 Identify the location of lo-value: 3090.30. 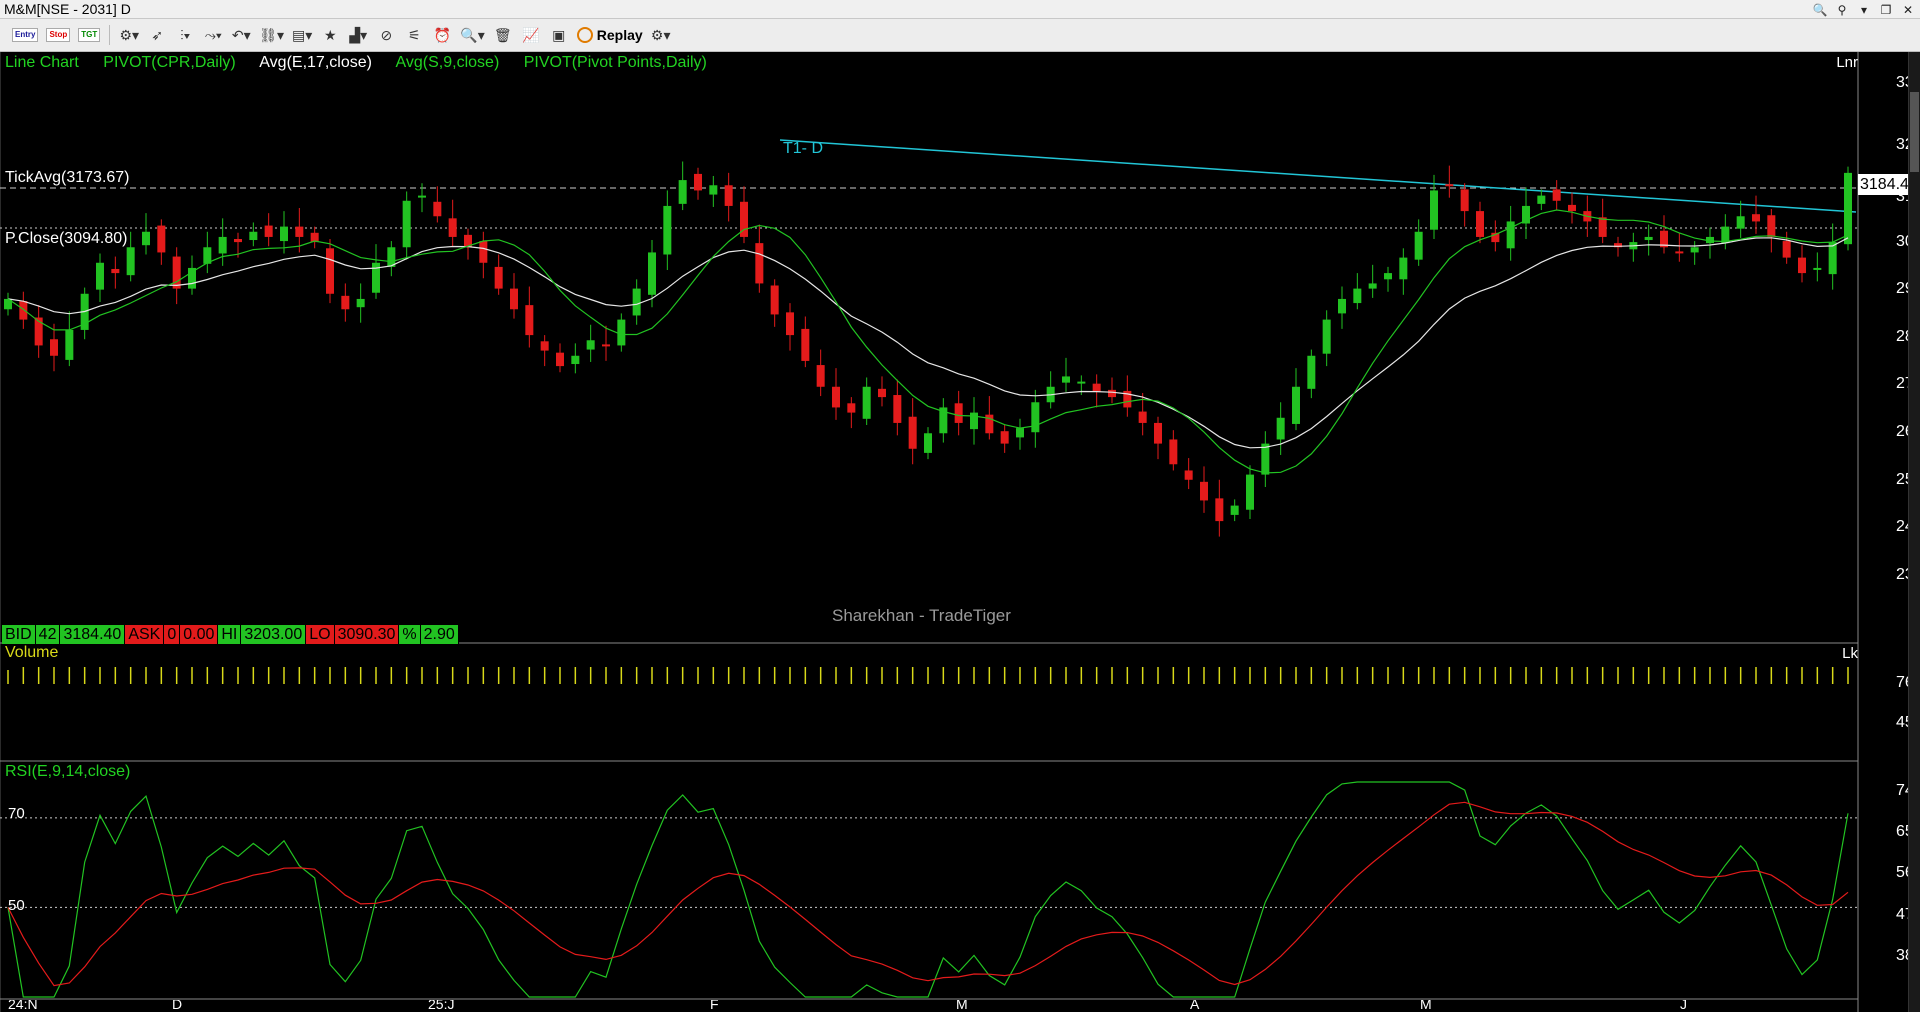
(367, 634).